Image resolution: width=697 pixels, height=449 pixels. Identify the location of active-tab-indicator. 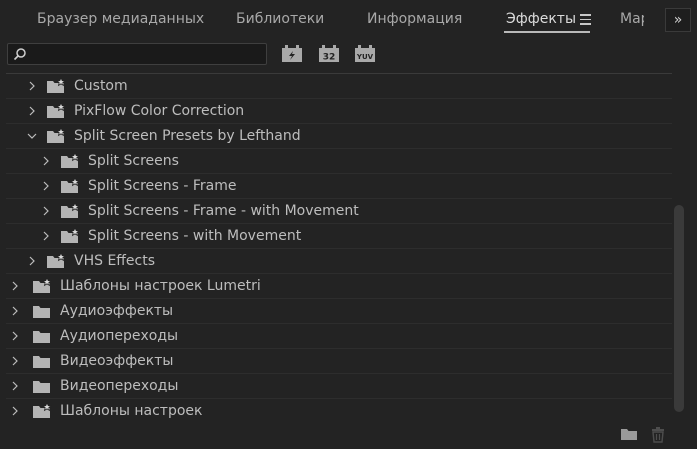
(547, 32).